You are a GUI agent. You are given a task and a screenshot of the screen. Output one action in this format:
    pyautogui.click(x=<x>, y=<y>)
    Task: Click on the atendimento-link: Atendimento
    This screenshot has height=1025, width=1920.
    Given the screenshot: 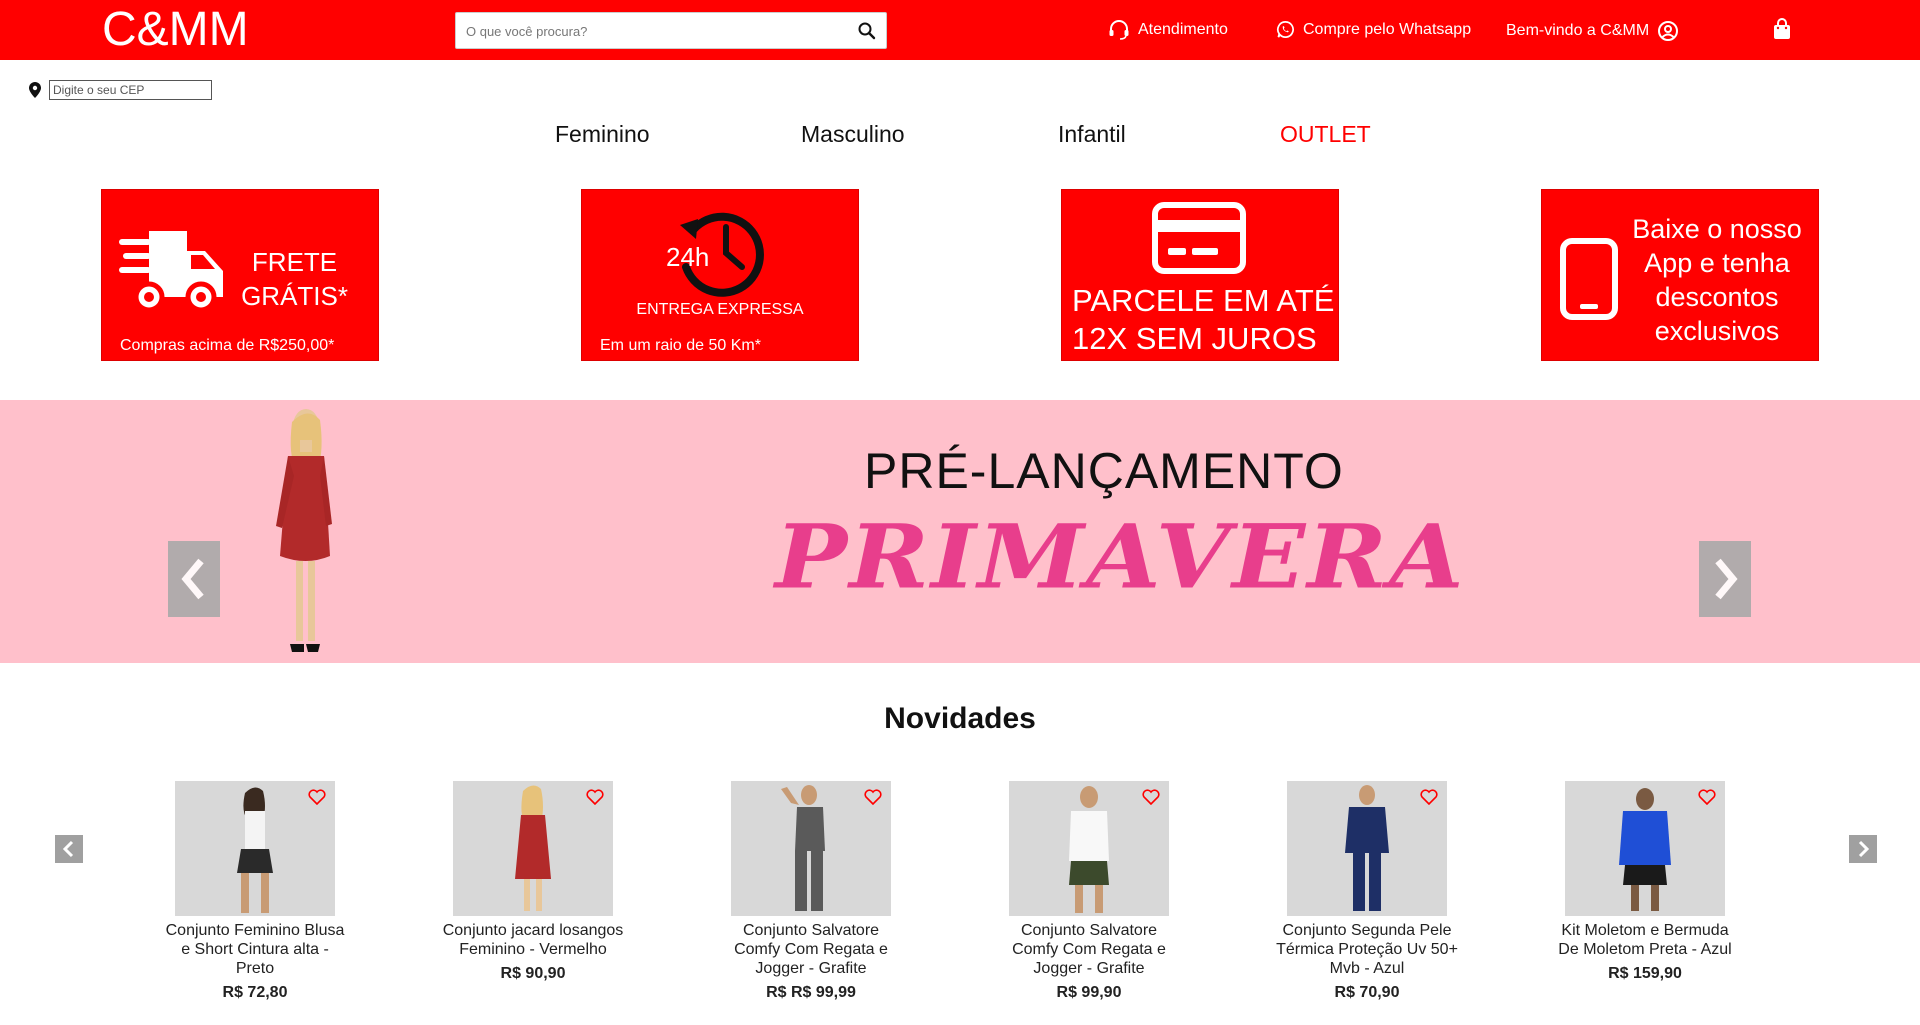 What is the action you would take?
    pyautogui.click(x=1168, y=30)
    